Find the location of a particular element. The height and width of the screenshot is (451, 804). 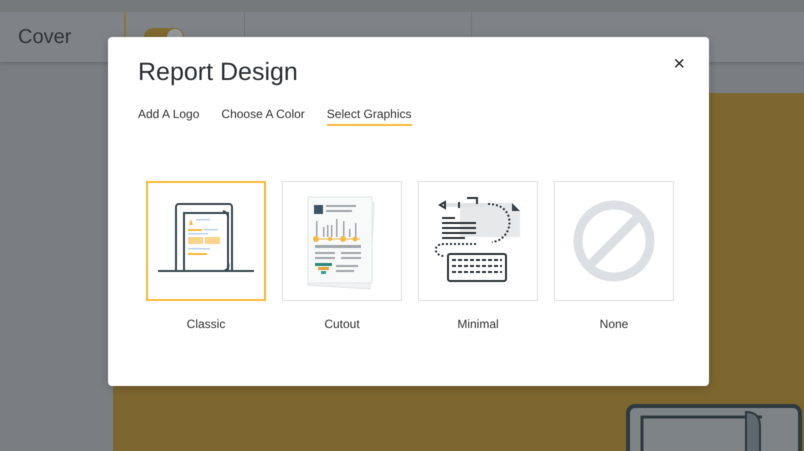

option-label: Minimal is located at coordinates (478, 324).